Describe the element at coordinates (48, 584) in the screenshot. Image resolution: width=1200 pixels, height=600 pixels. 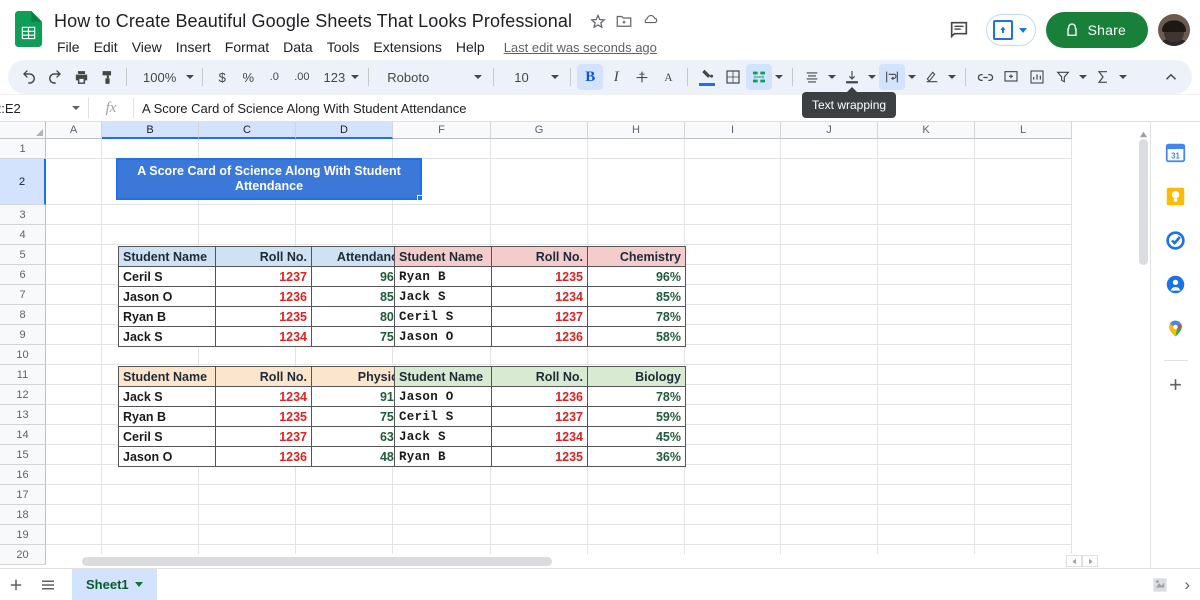
I see `all-sheets-icon` at that location.